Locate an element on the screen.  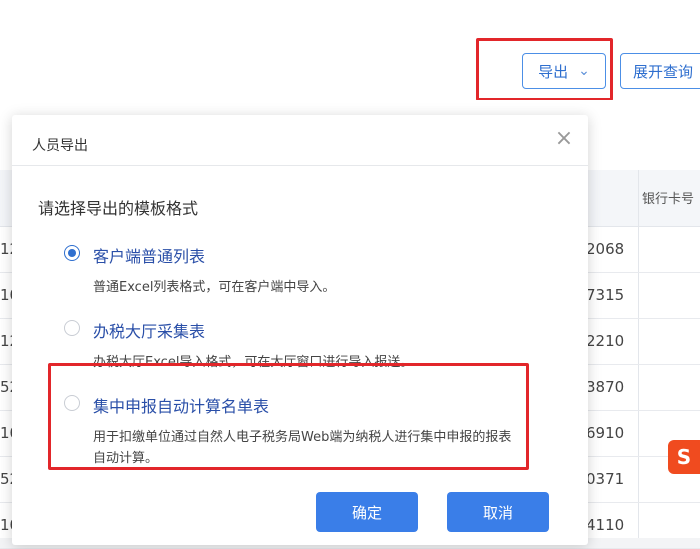
radio-client-list is located at coordinates (72, 253).